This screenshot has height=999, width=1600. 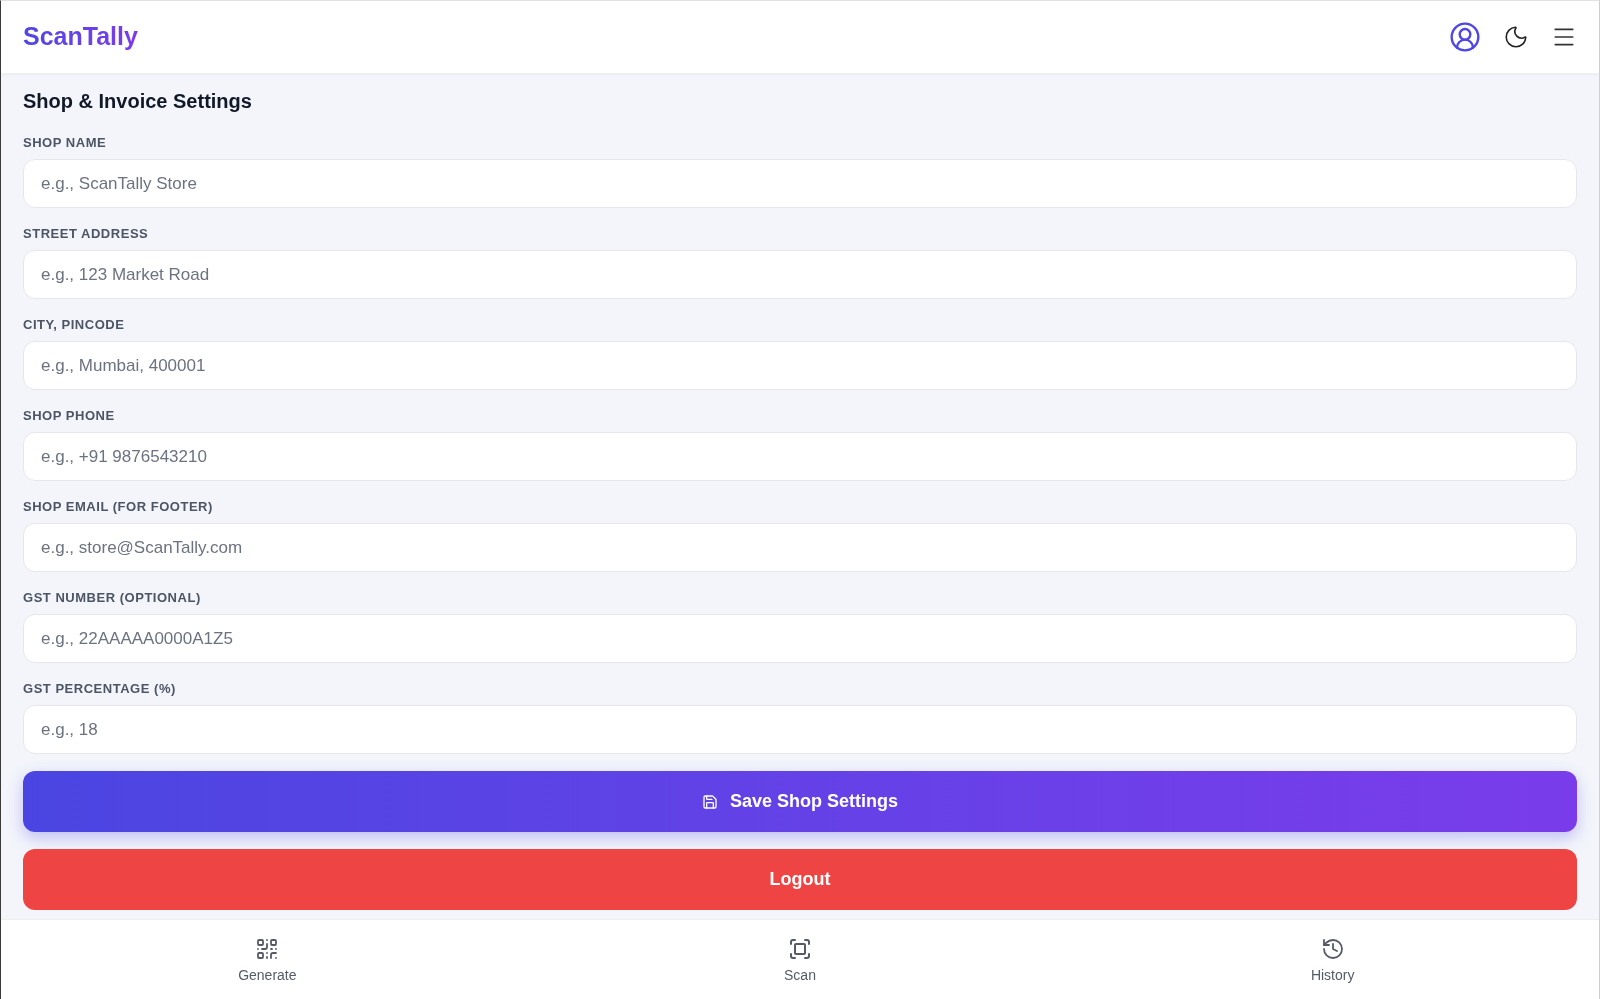 What do you see at coordinates (1332, 948) in the screenshot?
I see `history-icon` at bounding box center [1332, 948].